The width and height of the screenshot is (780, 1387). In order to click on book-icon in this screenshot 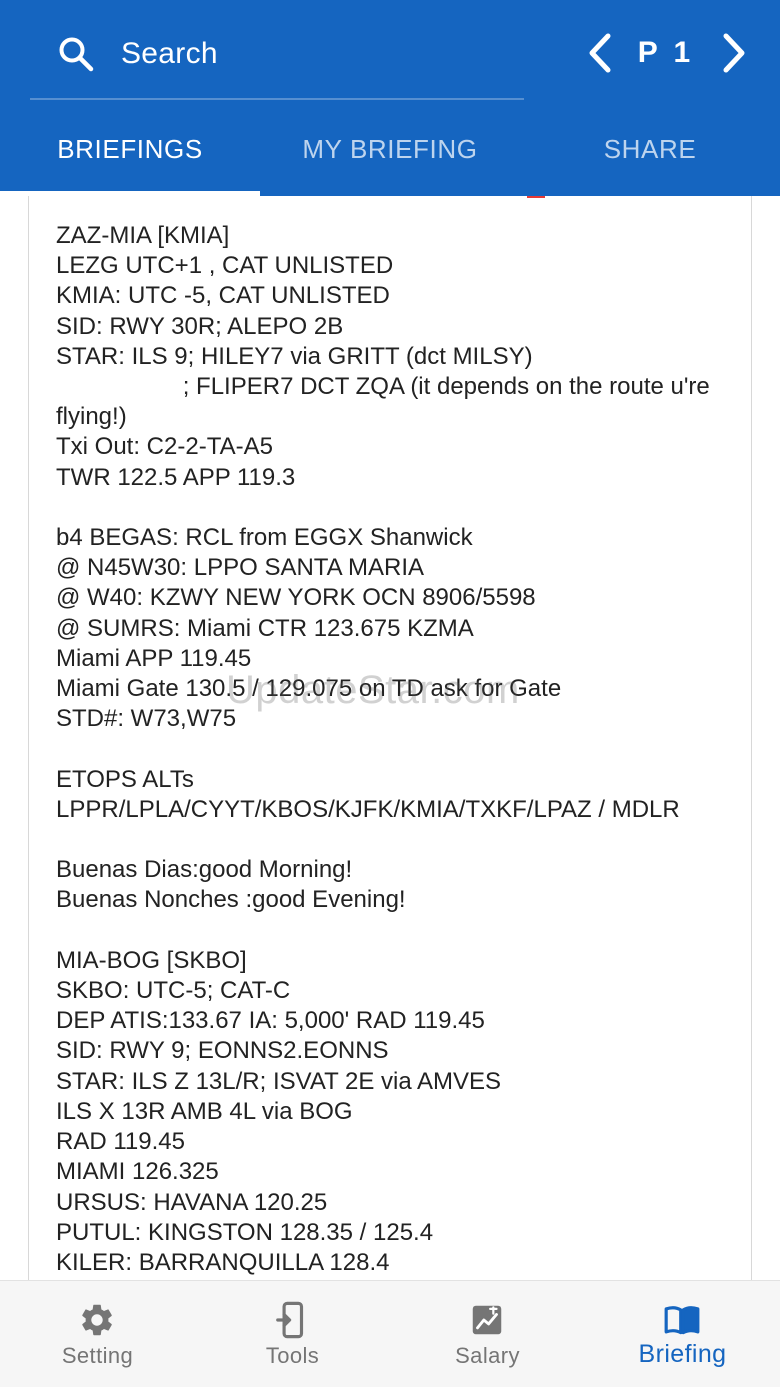, I will do `click(682, 1320)`.